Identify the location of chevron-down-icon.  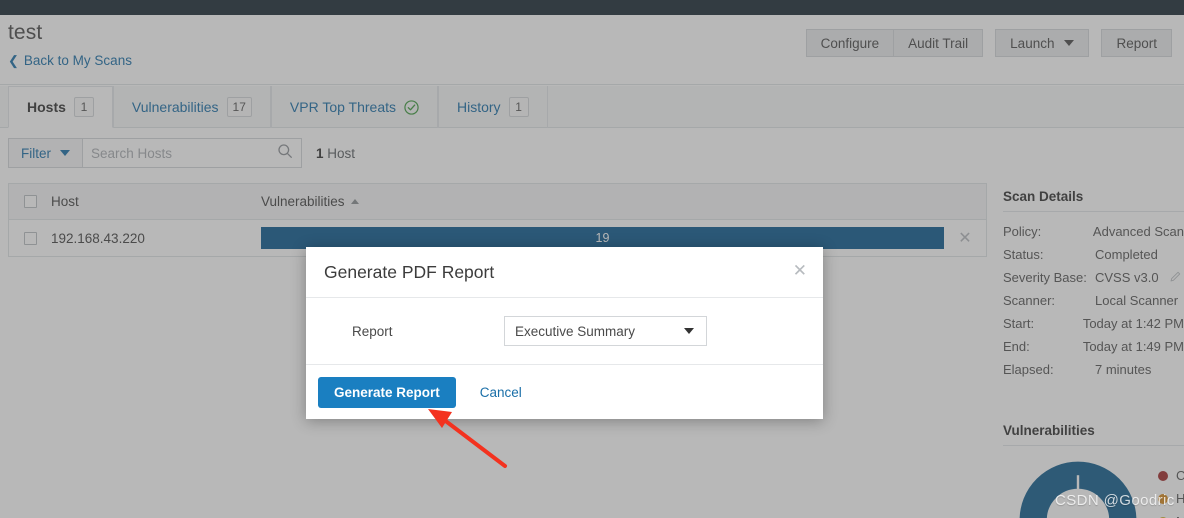
(689, 331).